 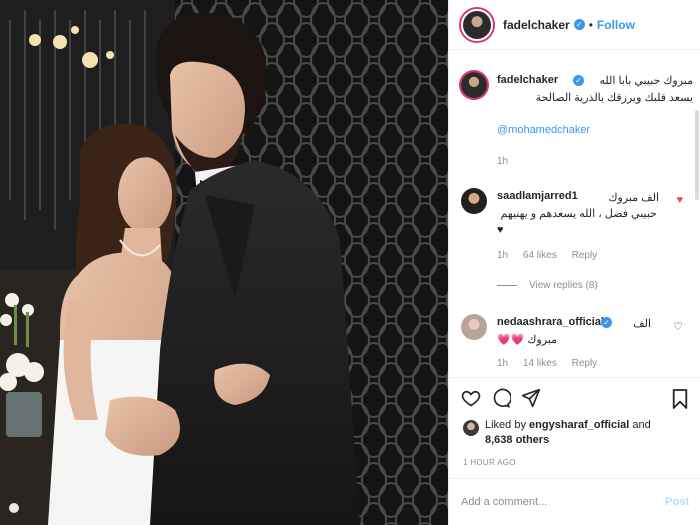 What do you see at coordinates (540, 363) in the screenshot?
I see `comment-likes: 14 likes` at bounding box center [540, 363].